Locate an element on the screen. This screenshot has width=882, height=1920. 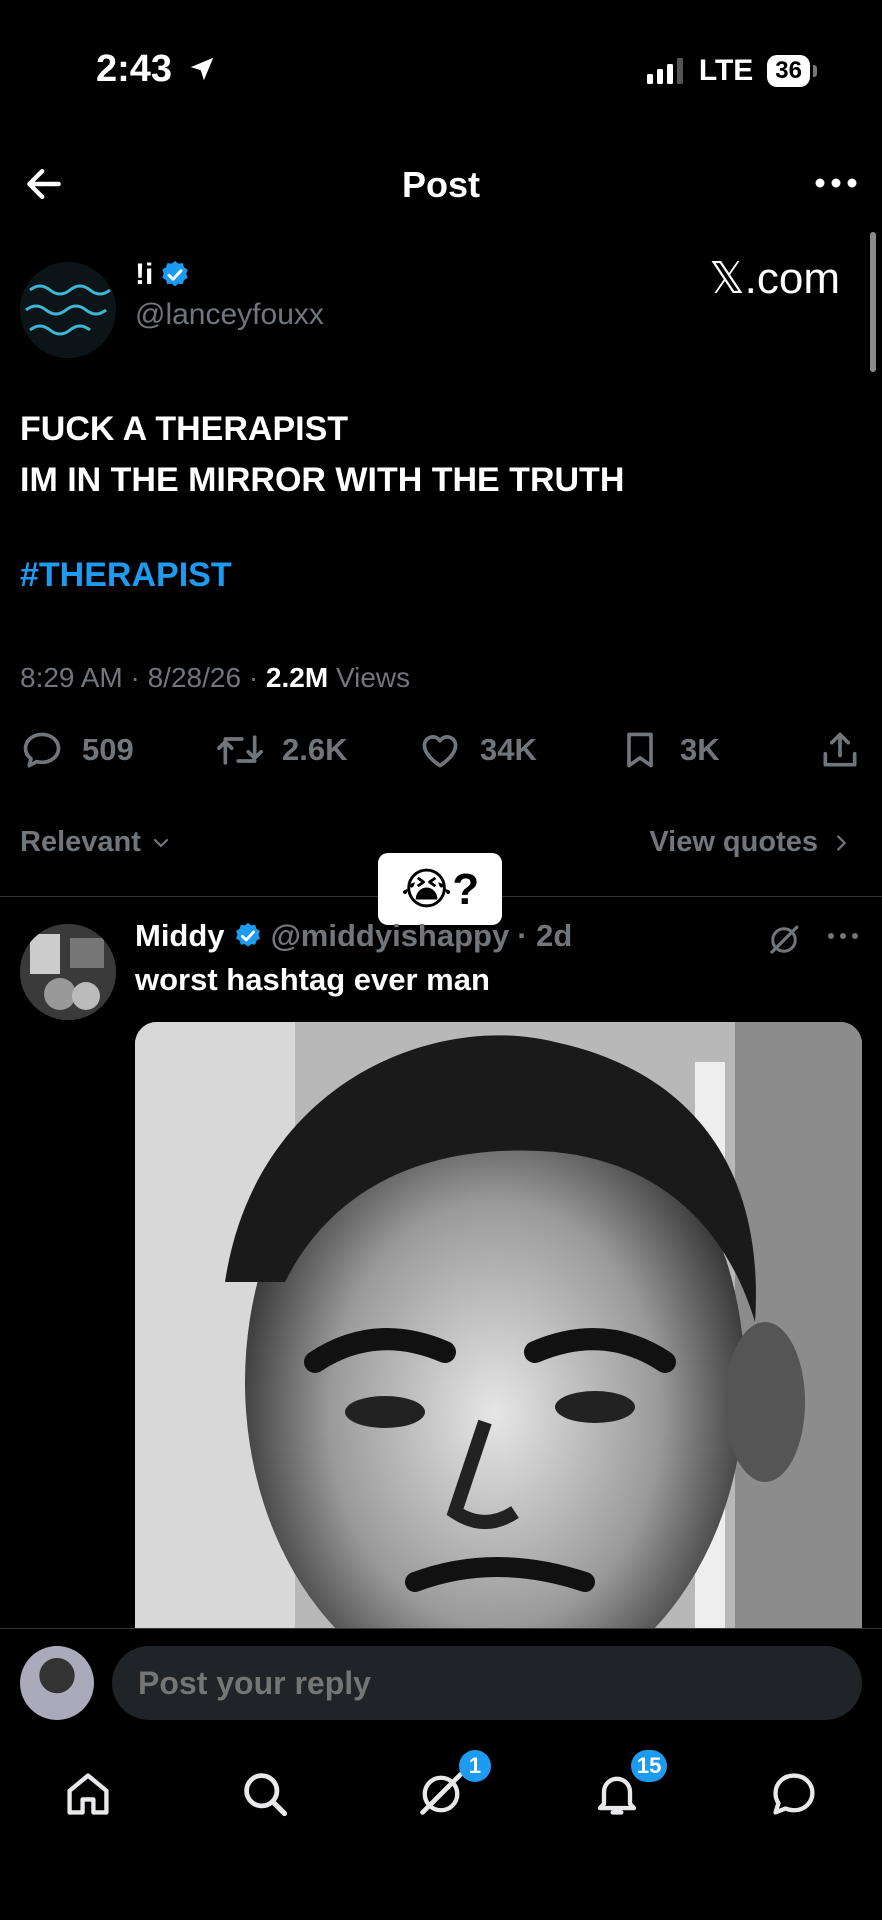
battery-indicator: 36 is located at coordinates (792, 71).